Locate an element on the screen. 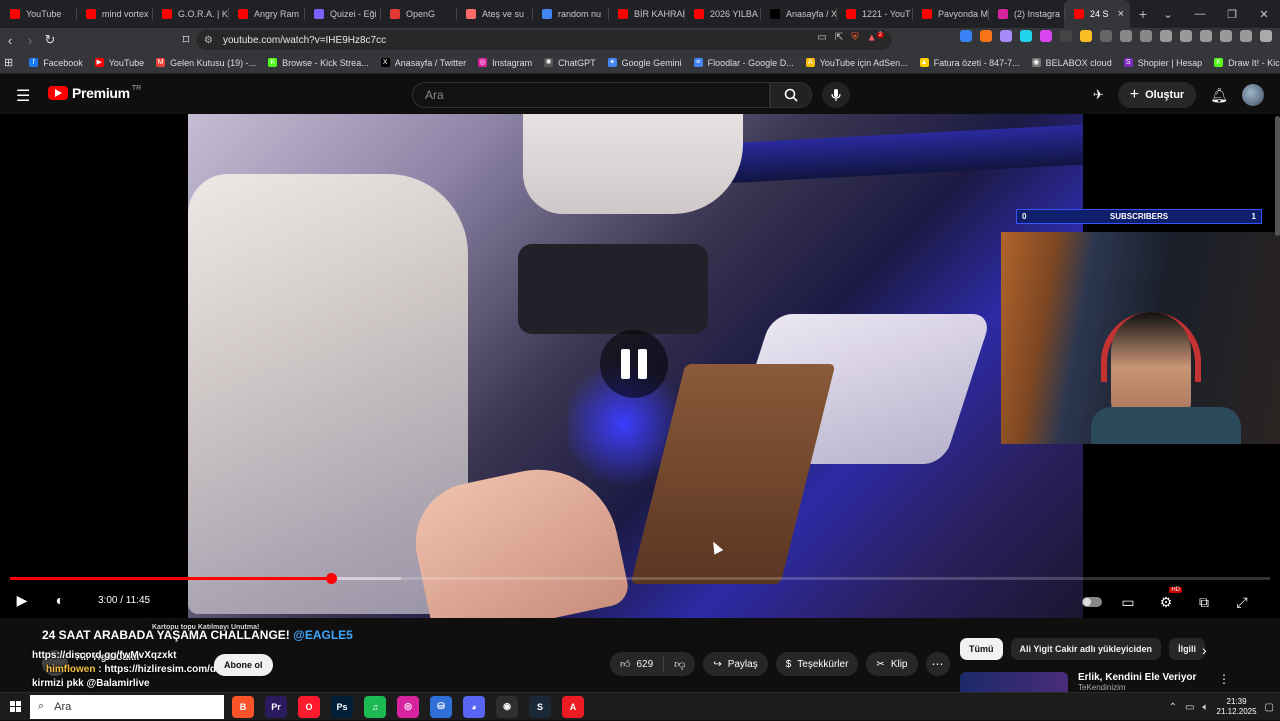 This screenshot has width=1280, height=721. subscribe-button: Abone ol is located at coordinates (243, 665).